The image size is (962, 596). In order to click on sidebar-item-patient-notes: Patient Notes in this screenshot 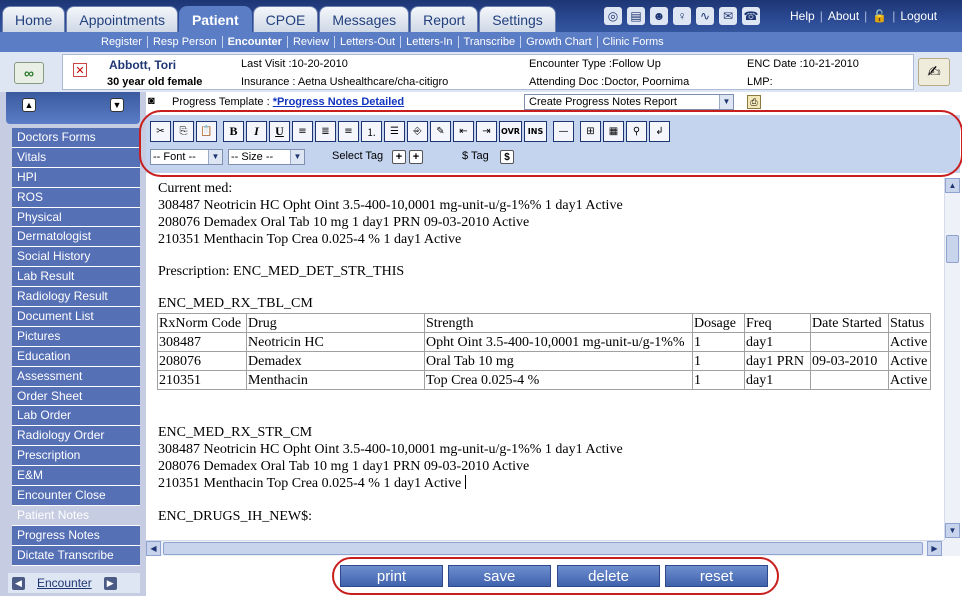, I will do `click(76, 515)`.